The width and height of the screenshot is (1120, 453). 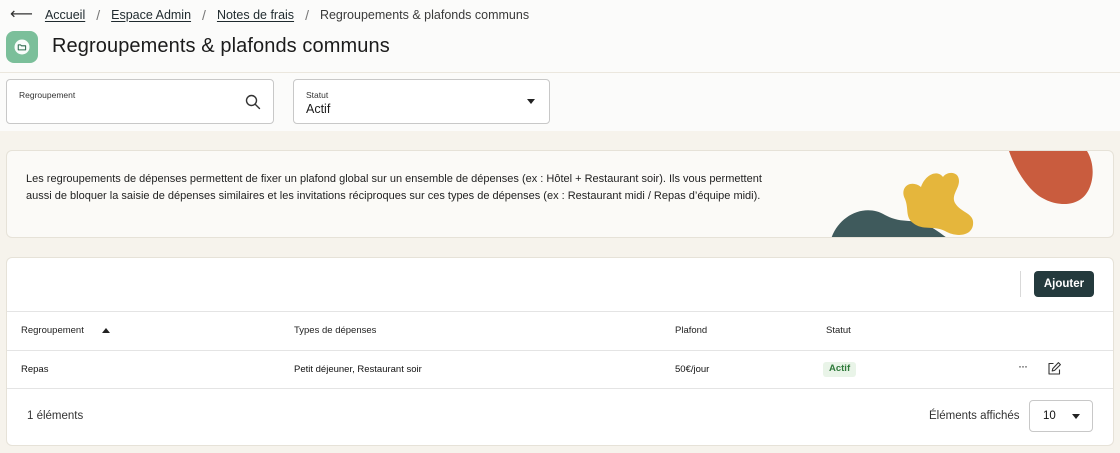 What do you see at coordinates (840, 369) in the screenshot?
I see `status-badge: Actif` at bounding box center [840, 369].